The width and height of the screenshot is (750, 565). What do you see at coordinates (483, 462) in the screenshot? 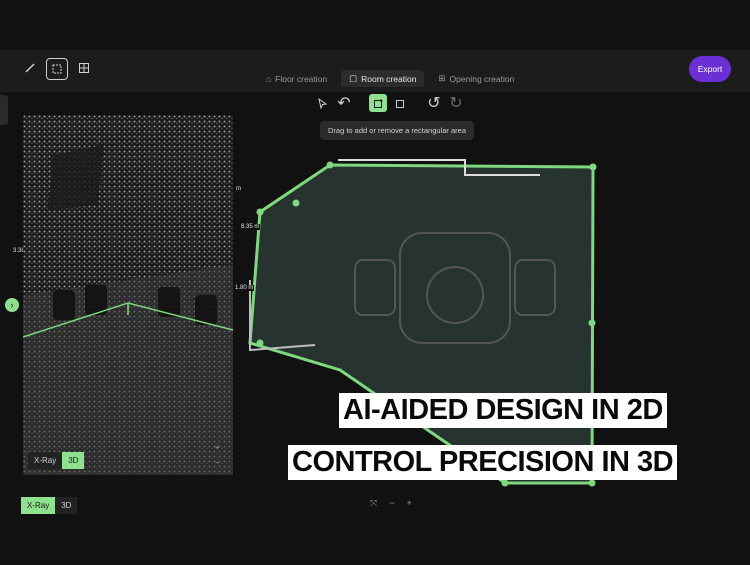
I see `banner-line-2: CONTROL PRECISION IN 3D` at bounding box center [483, 462].